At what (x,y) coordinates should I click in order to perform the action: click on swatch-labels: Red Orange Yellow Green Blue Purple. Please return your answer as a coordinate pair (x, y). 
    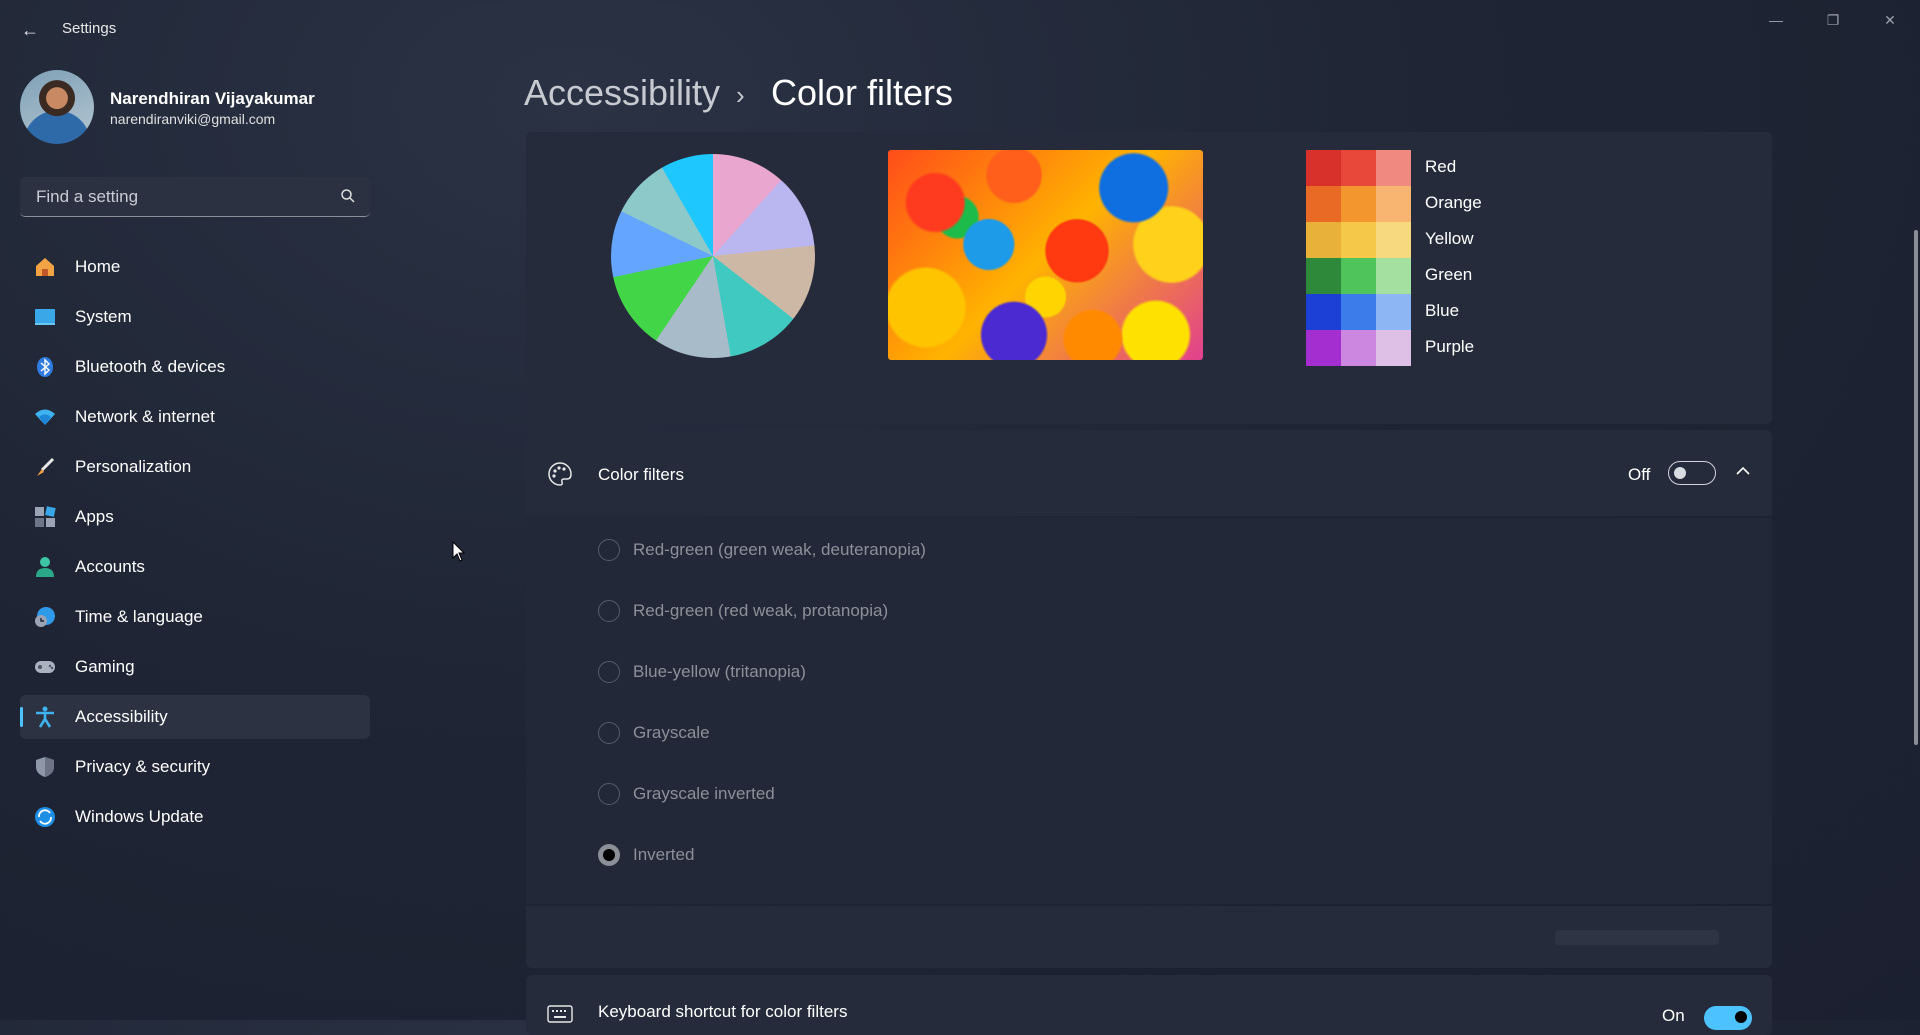
    Looking at the image, I should click on (1453, 258).